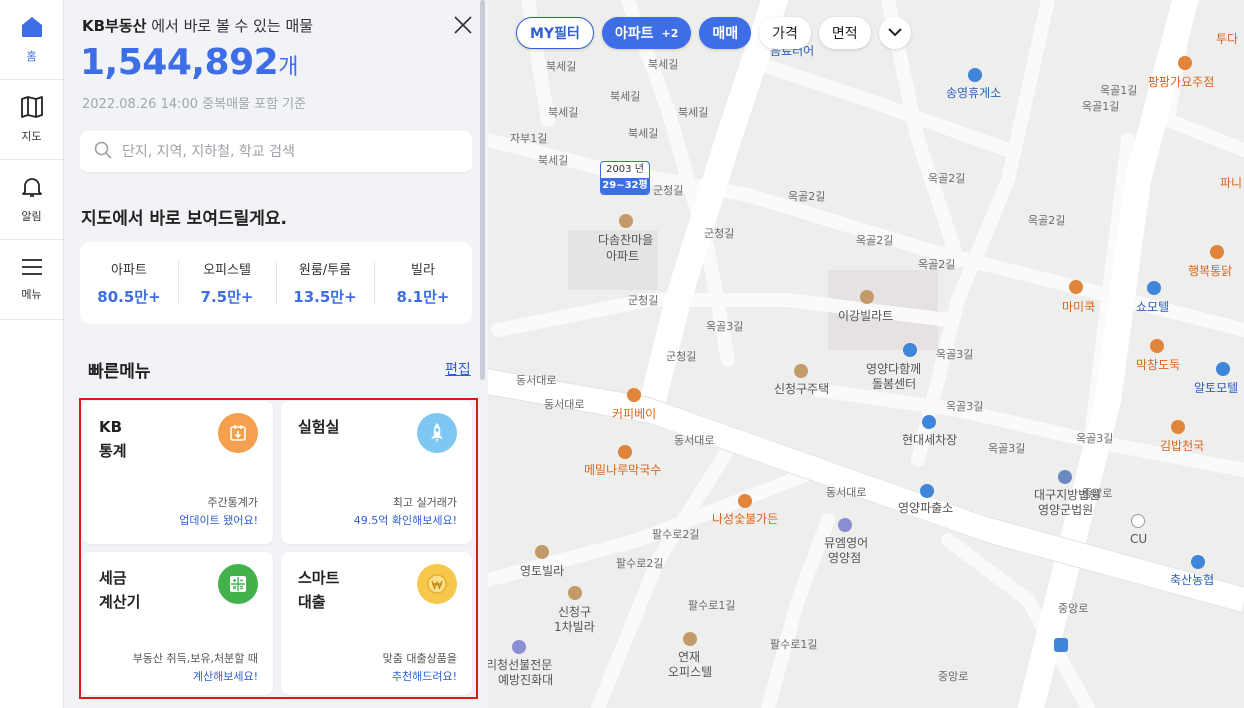 This screenshot has height=708, width=1244. What do you see at coordinates (1198, 562) in the screenshot?
I see `bank-pin-icon` at bounding box center [1198, 562].